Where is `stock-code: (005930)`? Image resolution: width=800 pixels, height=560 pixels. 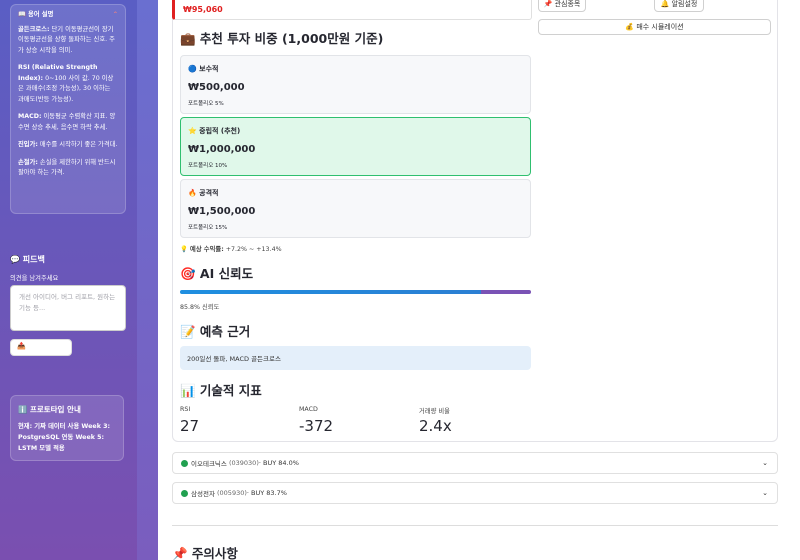
stock-code: (005930) is located at coordinates (232, 493).